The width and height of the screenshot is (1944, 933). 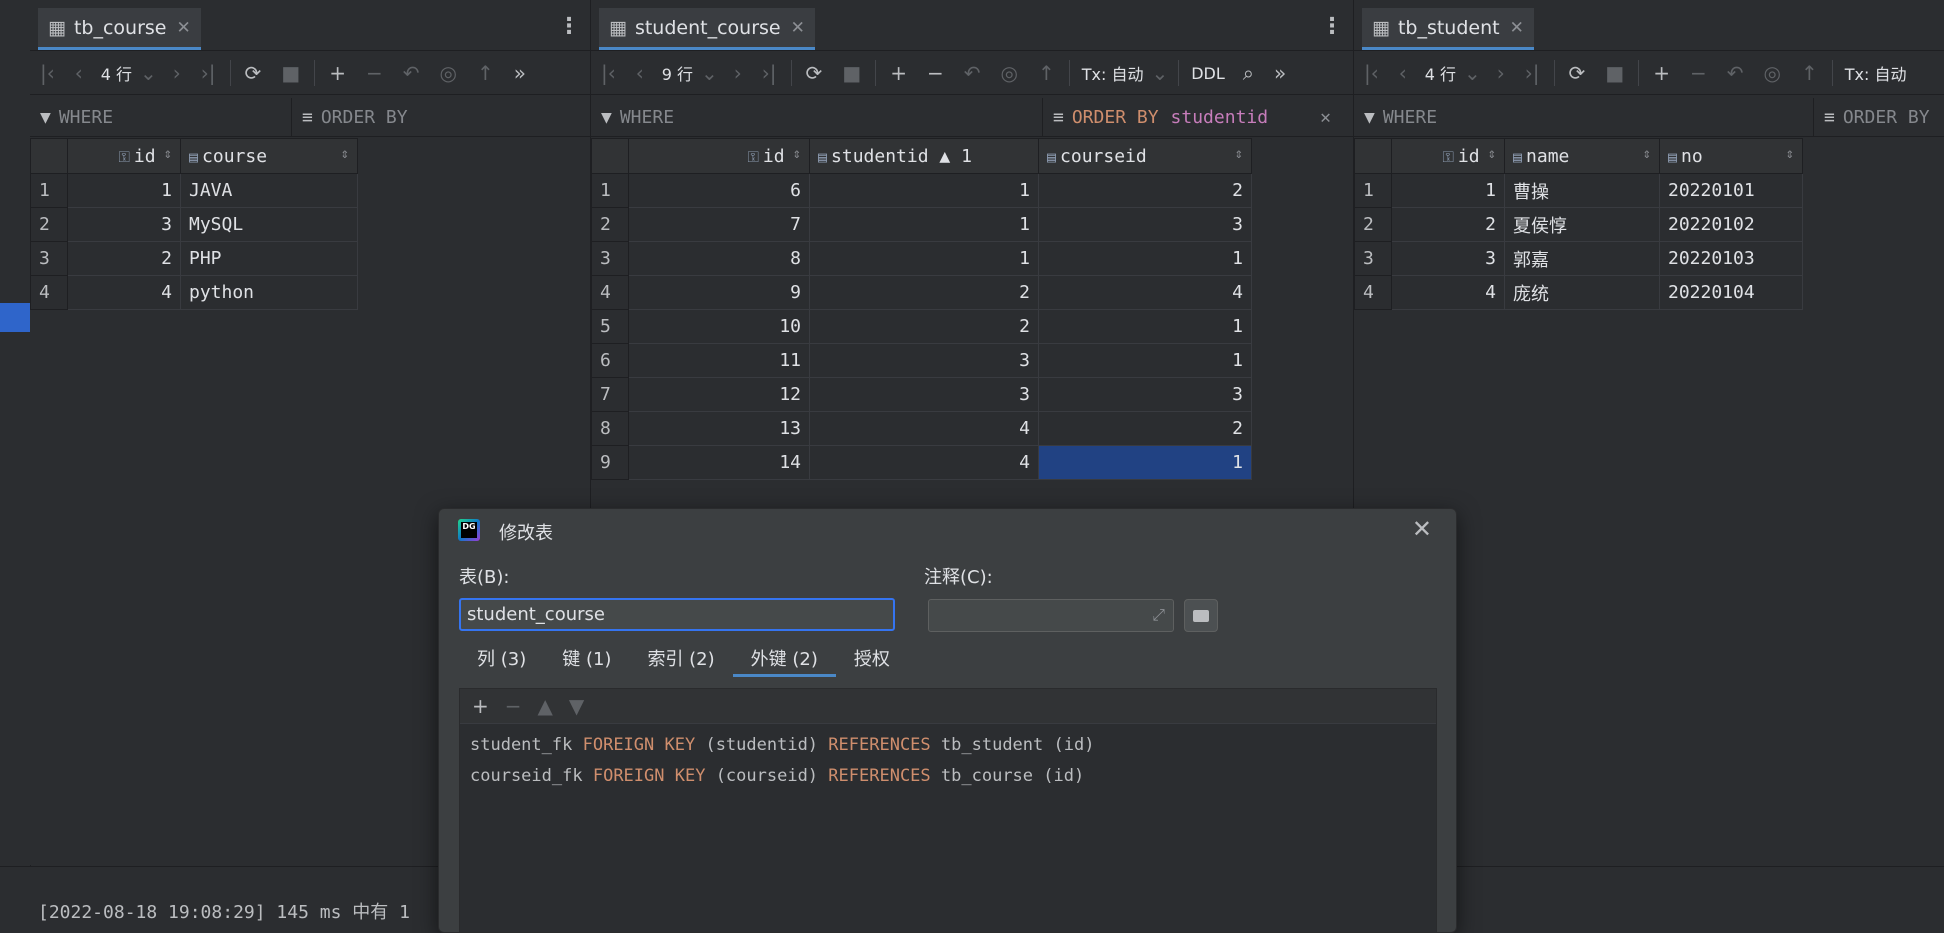 I want to click on cell: 8, so click(x=719, y=258).